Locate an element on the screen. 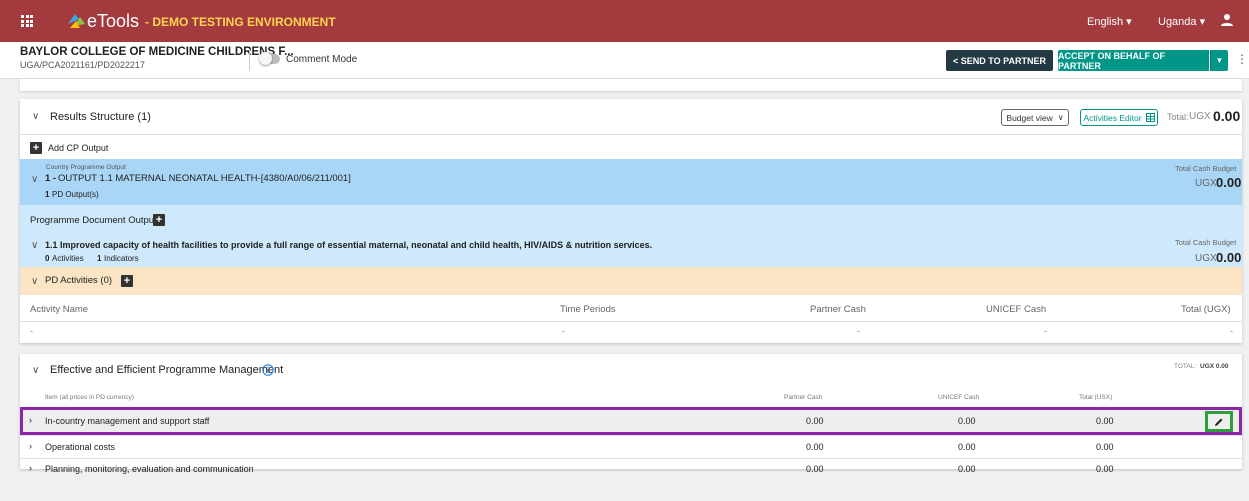  total-currency: UGX is located at coordinates (1200, 116).